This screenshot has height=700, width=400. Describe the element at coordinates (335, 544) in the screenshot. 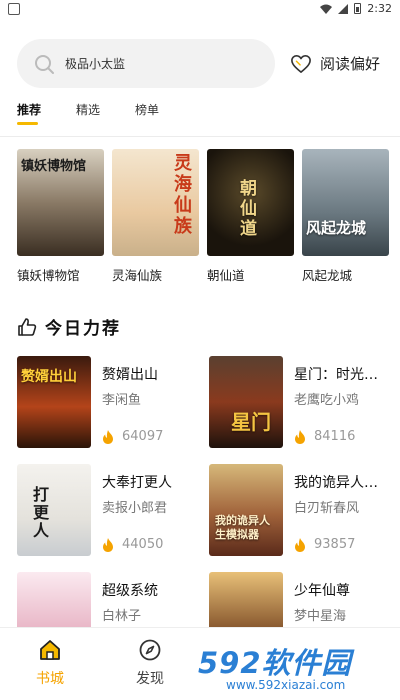

I see `heat-value: 93857` at that location.